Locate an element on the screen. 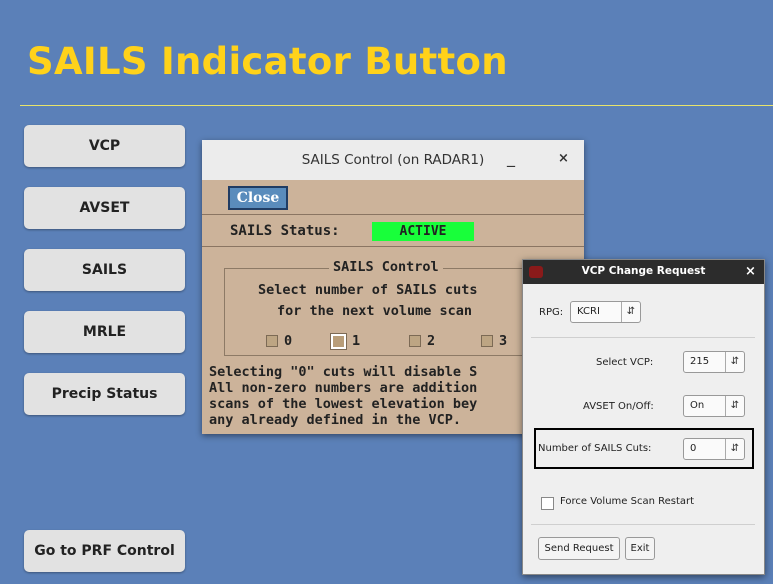 The width and height of the screenshot is (773, 584). cuts-option-2: 2 is located at coordinates (422, 341).